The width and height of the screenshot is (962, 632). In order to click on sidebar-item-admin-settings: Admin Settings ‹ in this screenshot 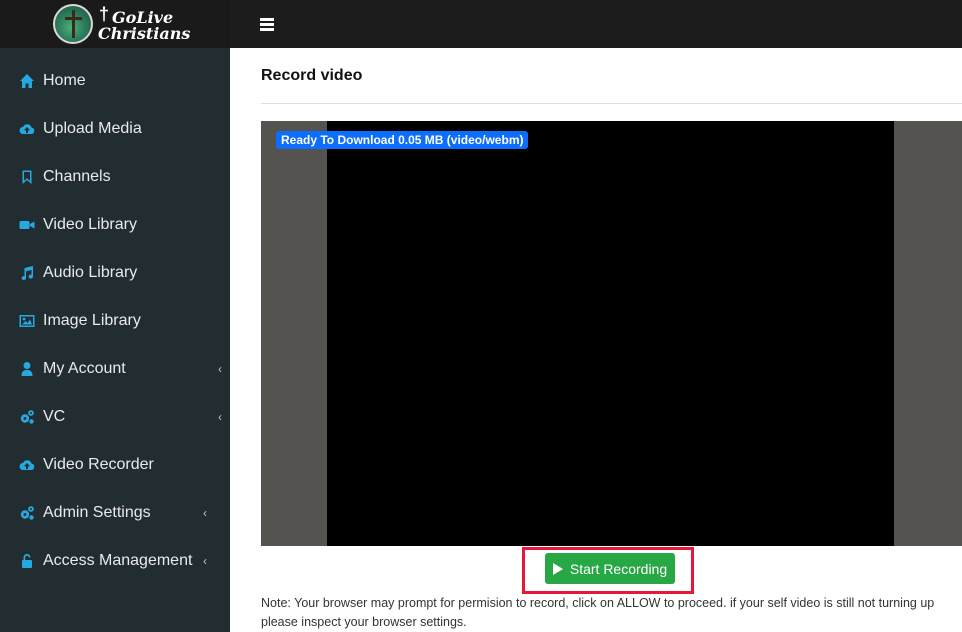, I will do `click(115, 513)`.